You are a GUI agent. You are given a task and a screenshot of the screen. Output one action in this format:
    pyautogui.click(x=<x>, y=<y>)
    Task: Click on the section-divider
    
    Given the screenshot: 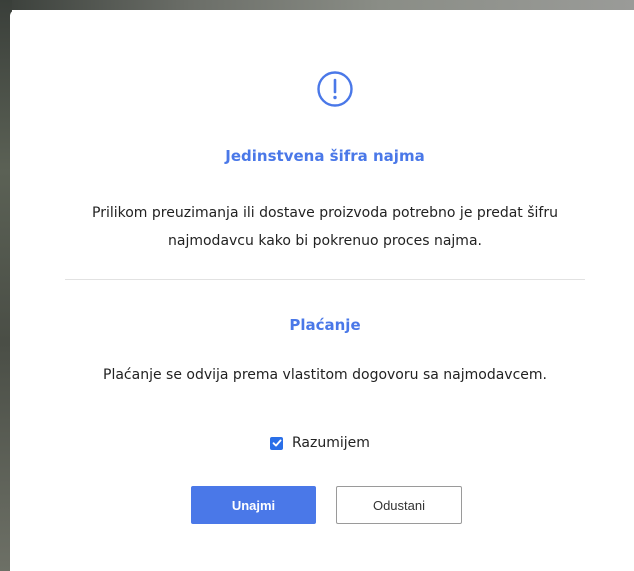 What is the action you would take?
    pyautogui.click(x=325, y=279)
    